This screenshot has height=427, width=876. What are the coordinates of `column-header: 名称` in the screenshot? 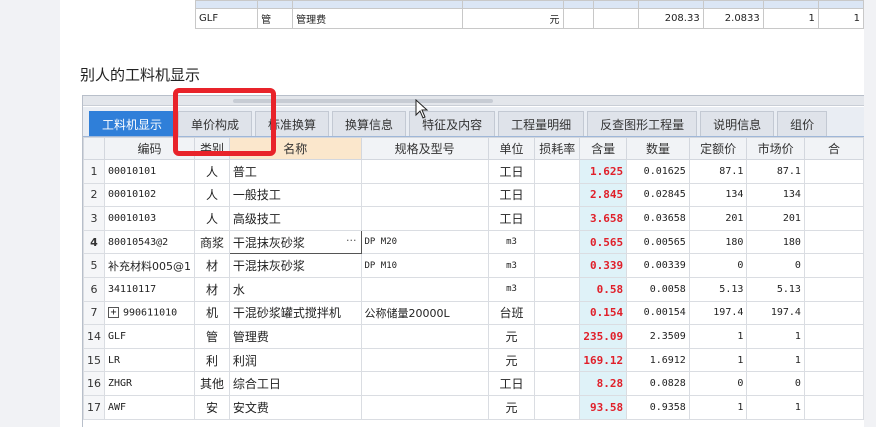 It's located at (295, 148).